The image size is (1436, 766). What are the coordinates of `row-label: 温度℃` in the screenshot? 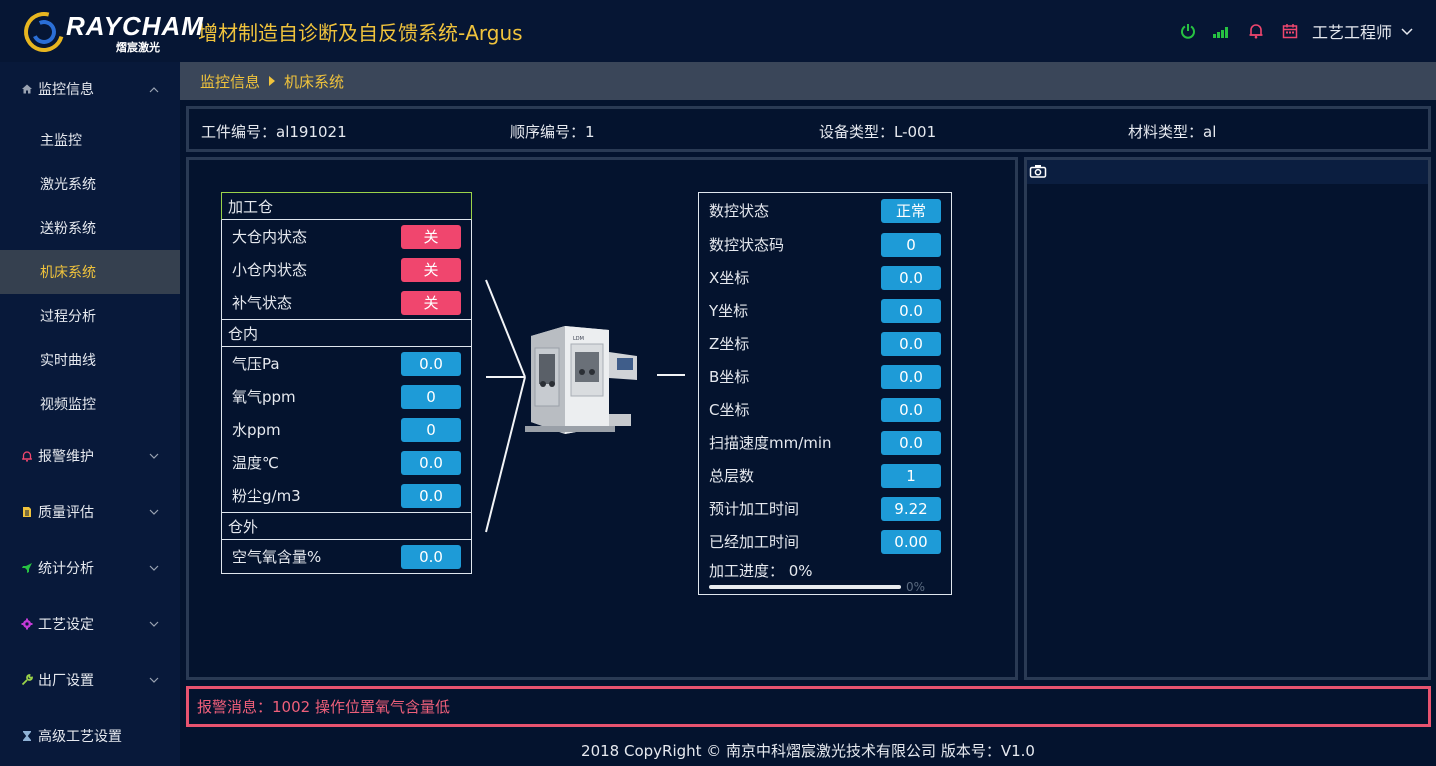 It's located at (255, 463).